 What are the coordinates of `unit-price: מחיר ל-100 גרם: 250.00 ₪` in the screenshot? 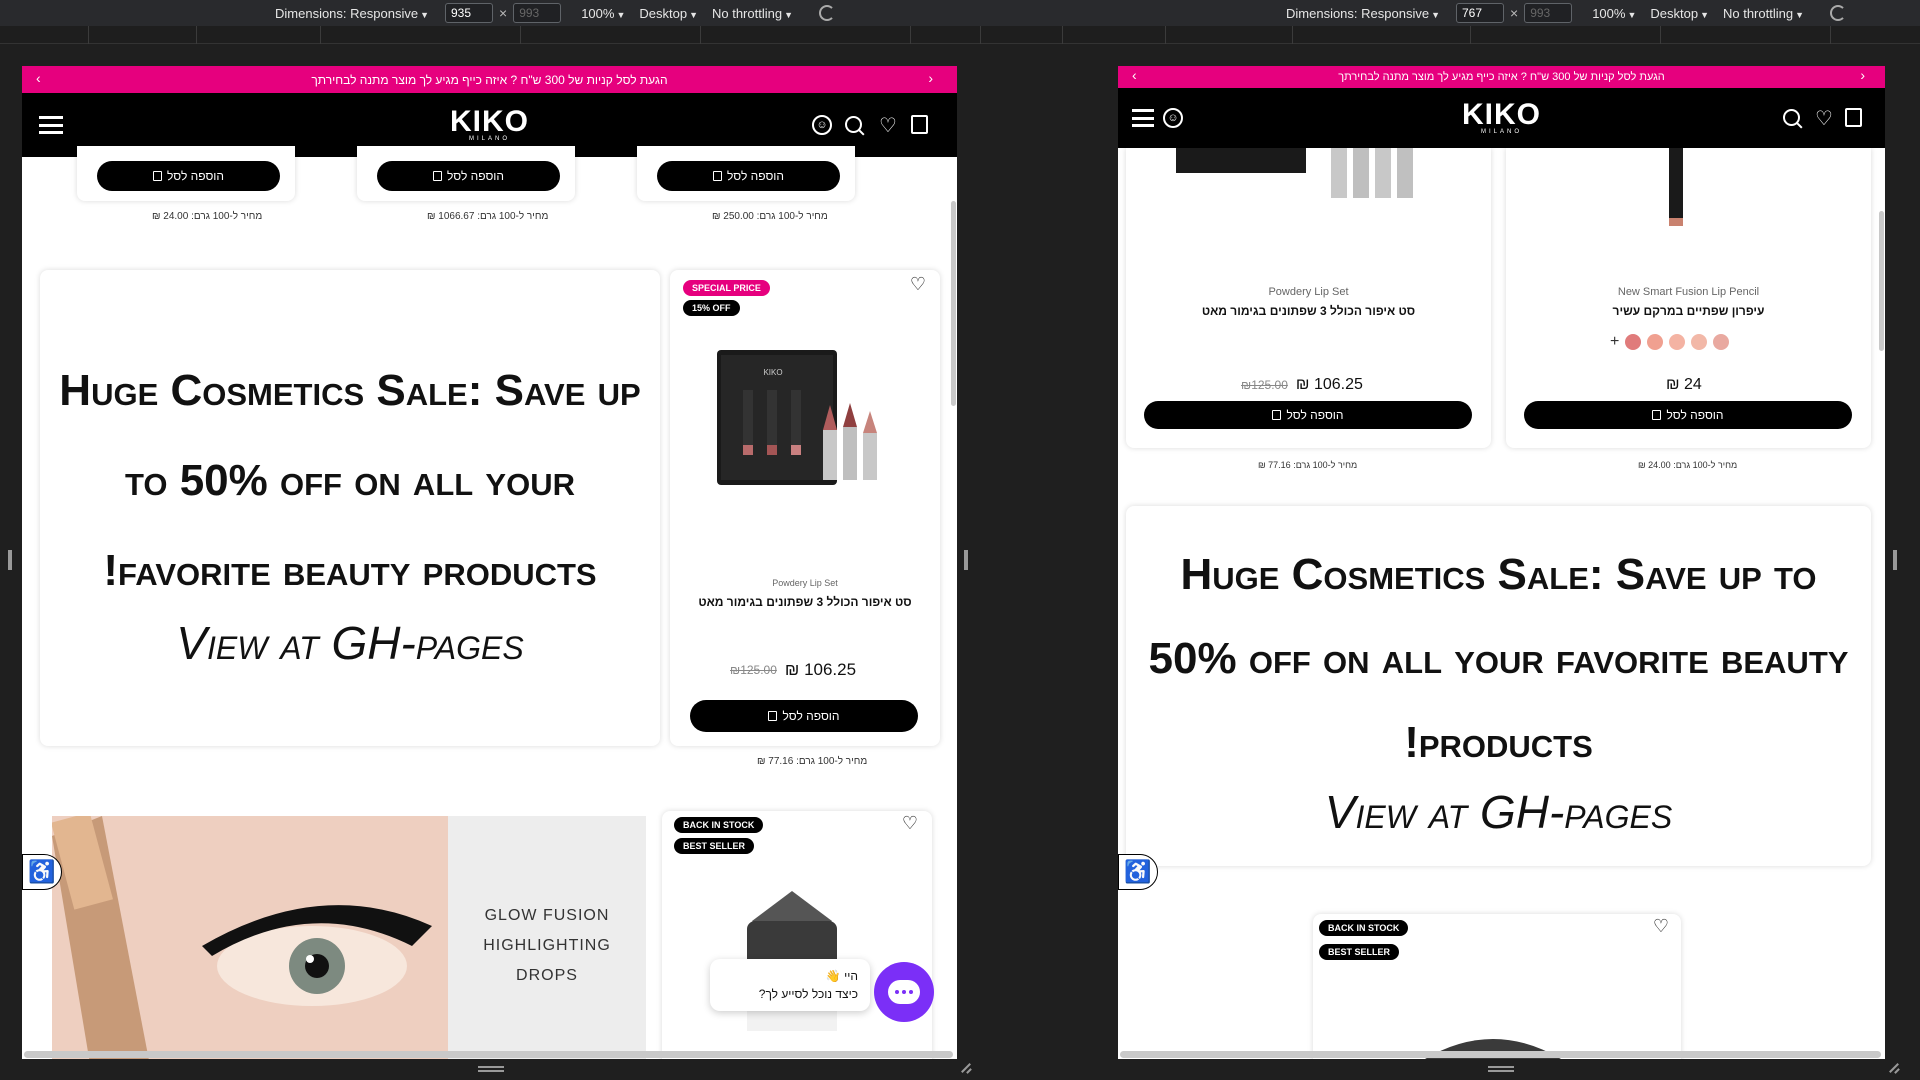 It's located at (770, 216).